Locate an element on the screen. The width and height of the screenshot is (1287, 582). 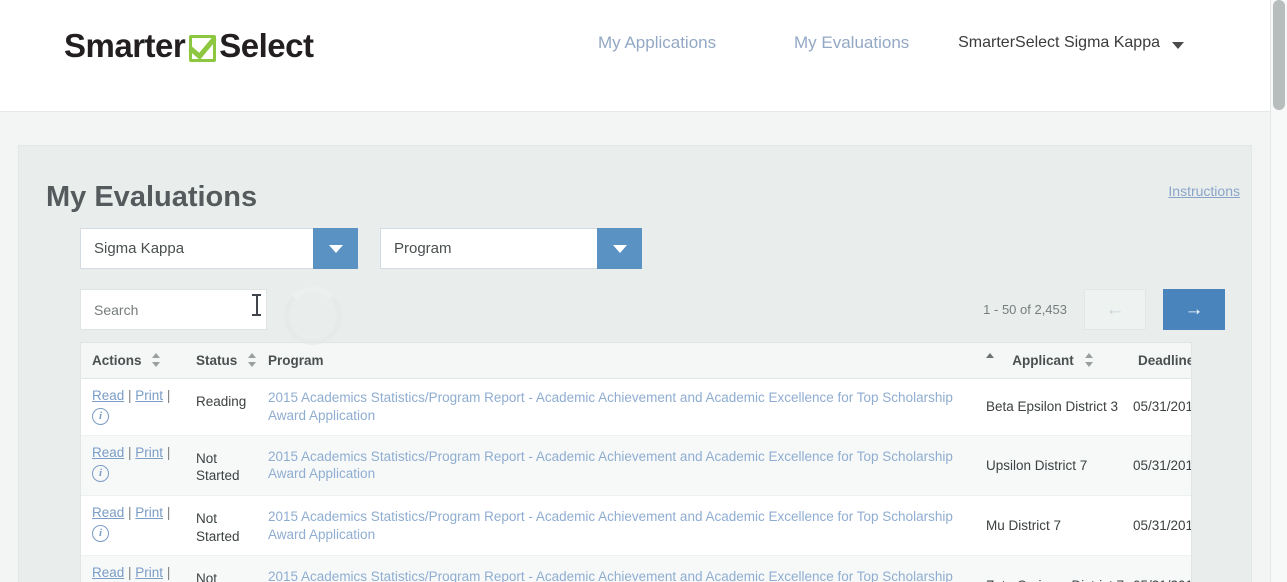
logo-word-smarter: Smarter is located at coordinates (125, 45).